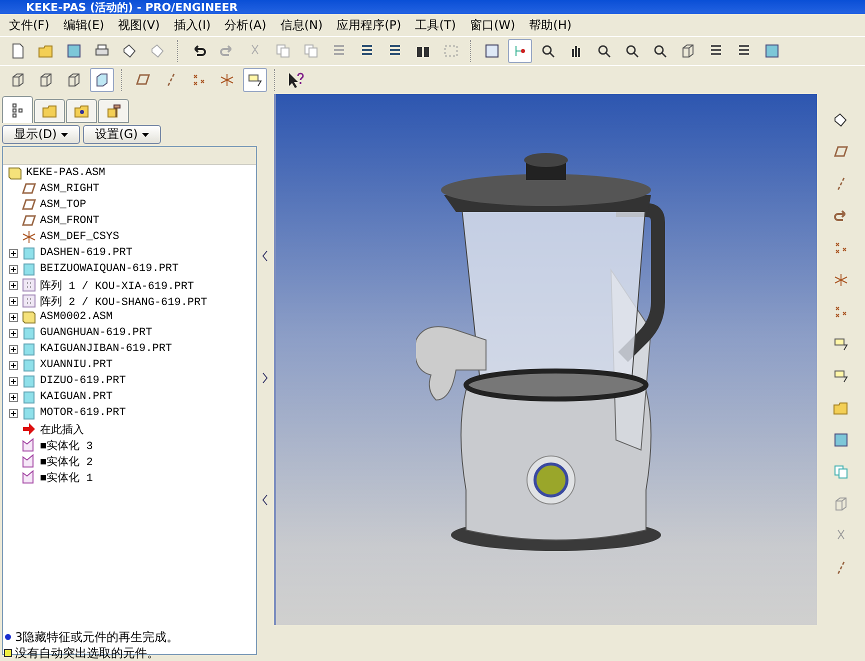 Image resolution: width=865 pixels, height=661 pixels. Describe the element at coordinates (129, 429) in the screenshot. I see `tree-item: 在此插入` at that location.